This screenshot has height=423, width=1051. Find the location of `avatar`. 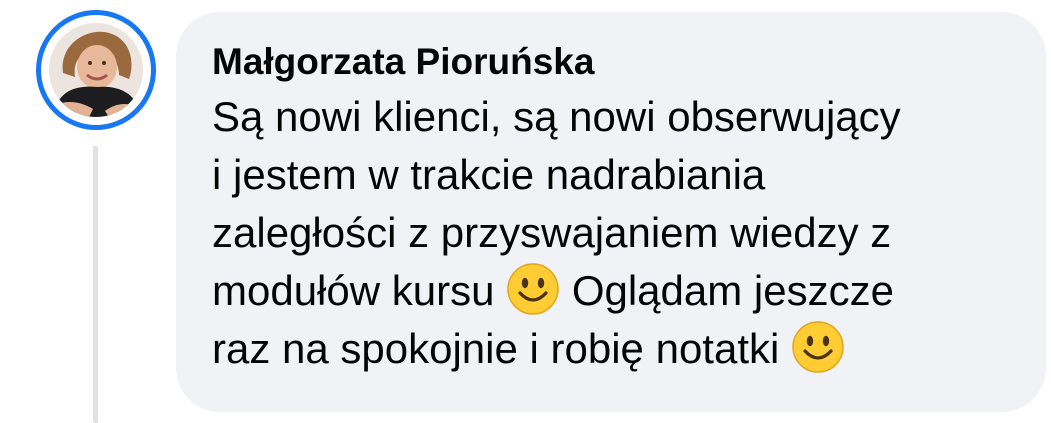

avatar is located at coordinates (96, 70).